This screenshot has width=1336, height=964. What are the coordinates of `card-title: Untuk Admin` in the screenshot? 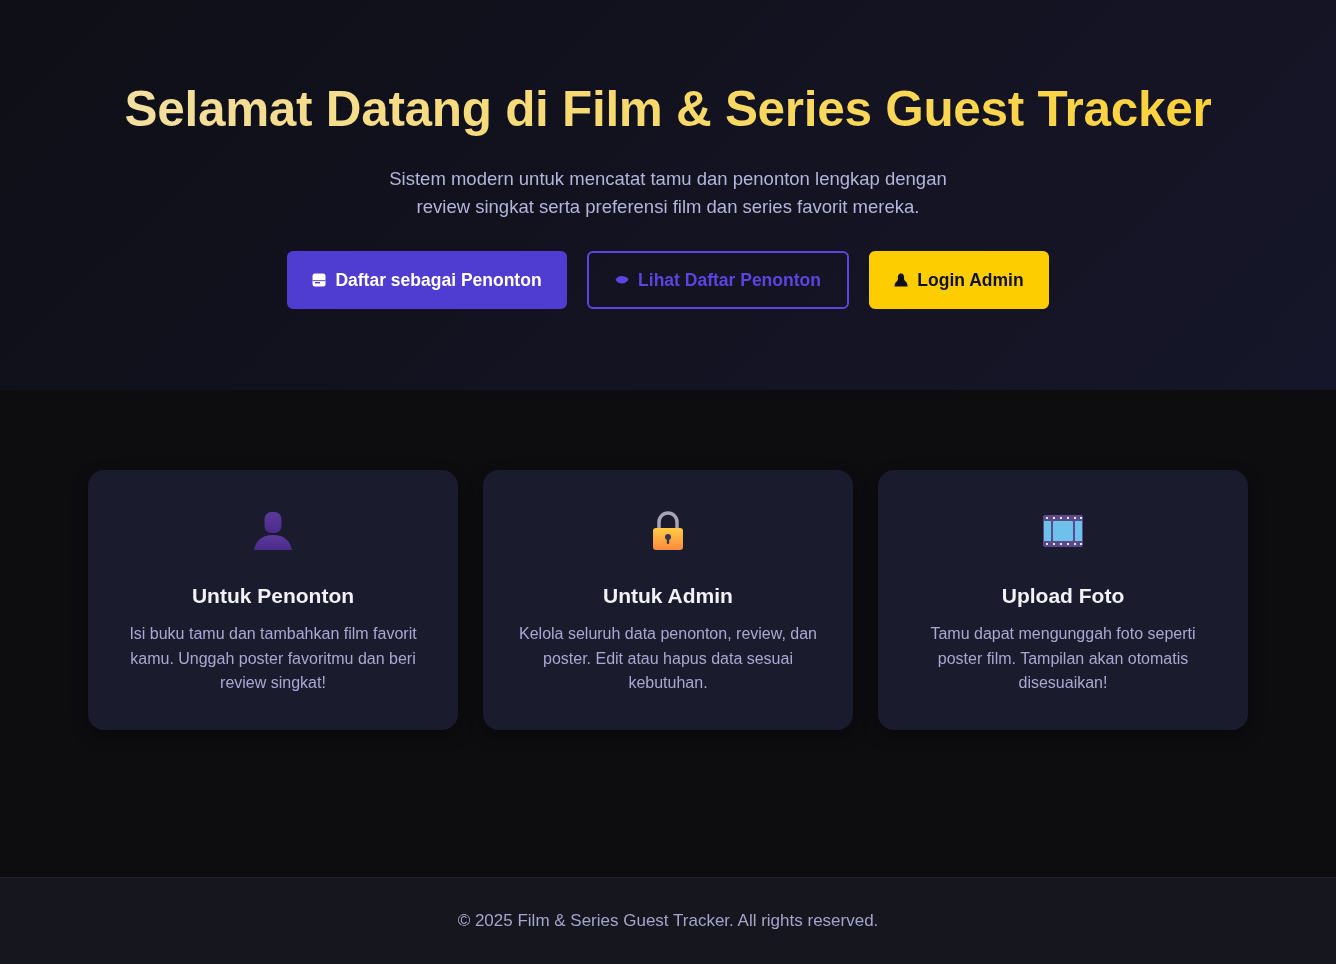 It's located at (668, 596).